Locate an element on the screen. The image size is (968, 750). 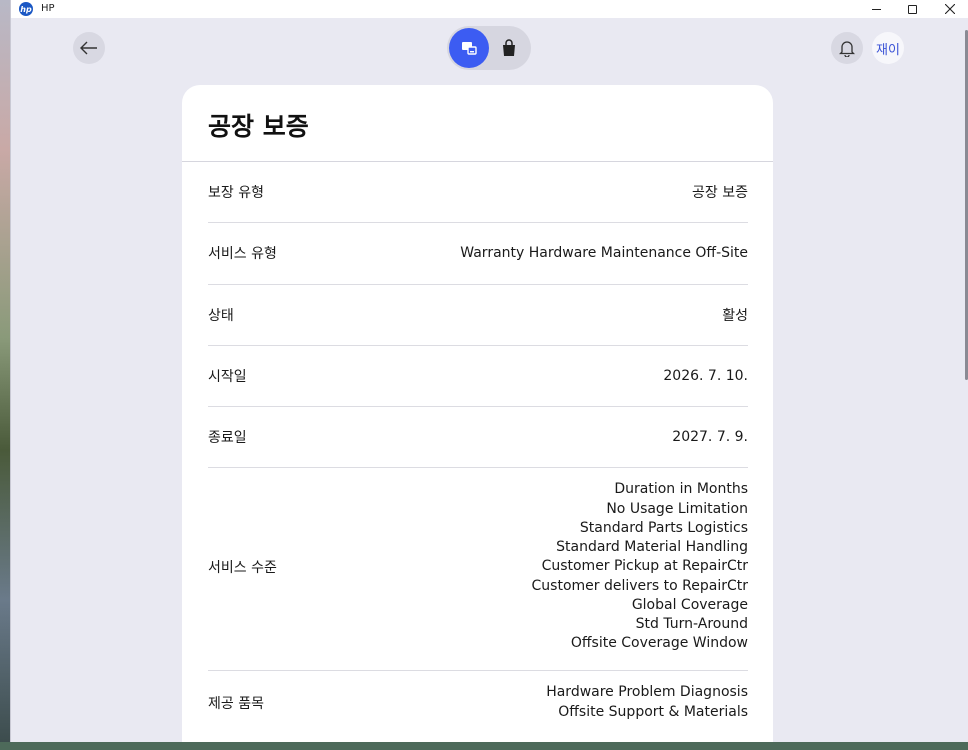
minimize-button is located at coordinates (876, 9).